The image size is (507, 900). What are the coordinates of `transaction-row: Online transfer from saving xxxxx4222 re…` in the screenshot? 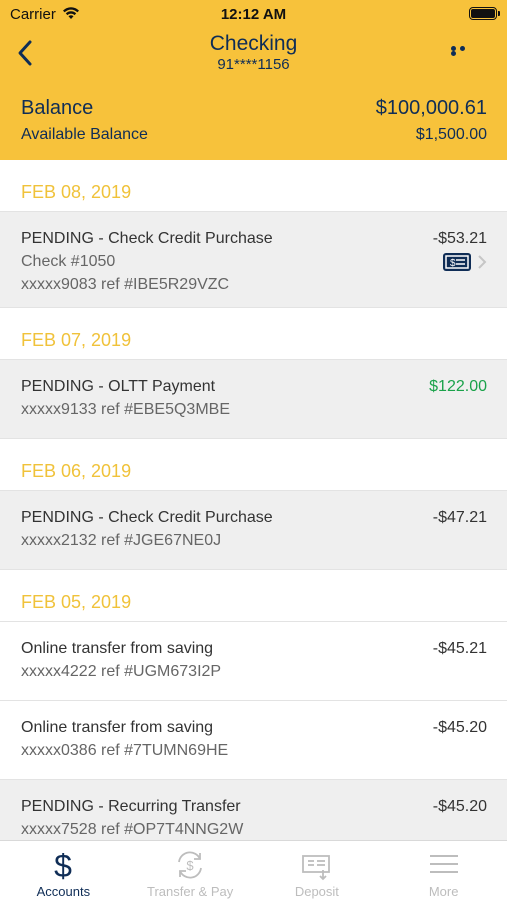 It's located at (253, 661).